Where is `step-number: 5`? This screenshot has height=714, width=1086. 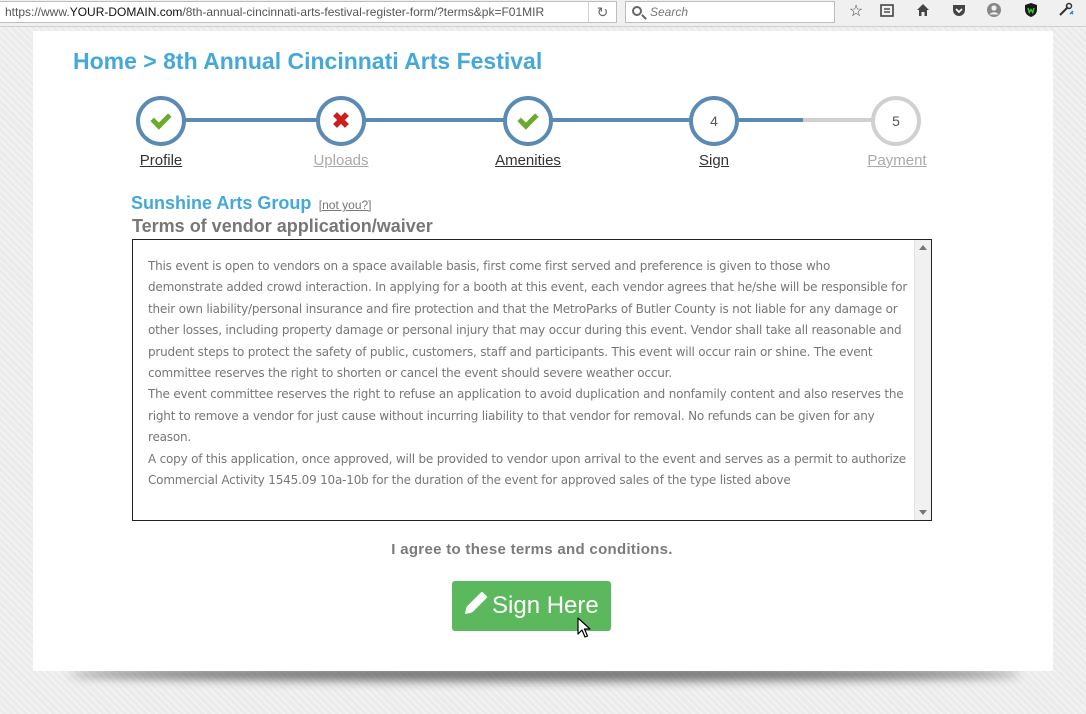
step-number: 5 is located at coordinates (896, 121).